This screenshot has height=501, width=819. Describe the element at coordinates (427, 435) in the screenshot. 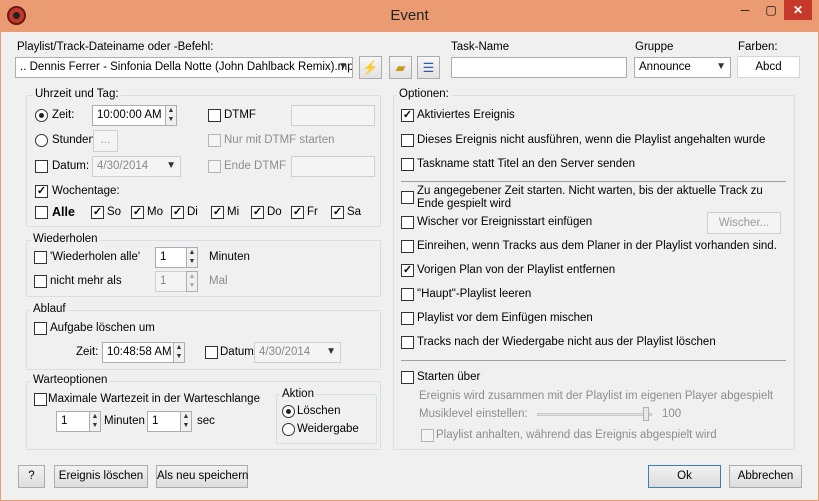

I see `anhalten-checkbox` at that location.